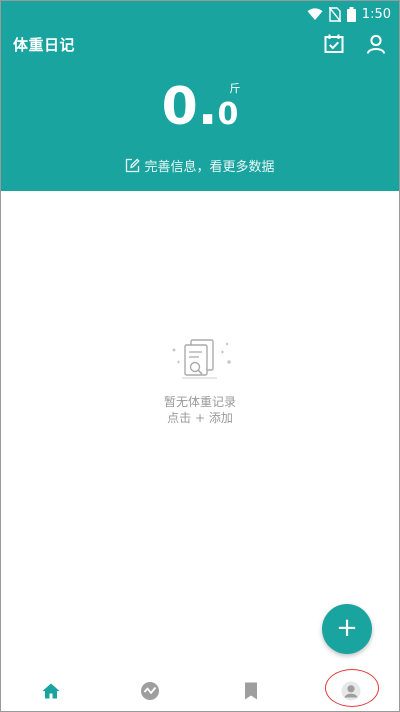  What do you see at coordinates (334, 14) in the screenshot?
I see `no-sim-icon` at bounding box center [334, 14].